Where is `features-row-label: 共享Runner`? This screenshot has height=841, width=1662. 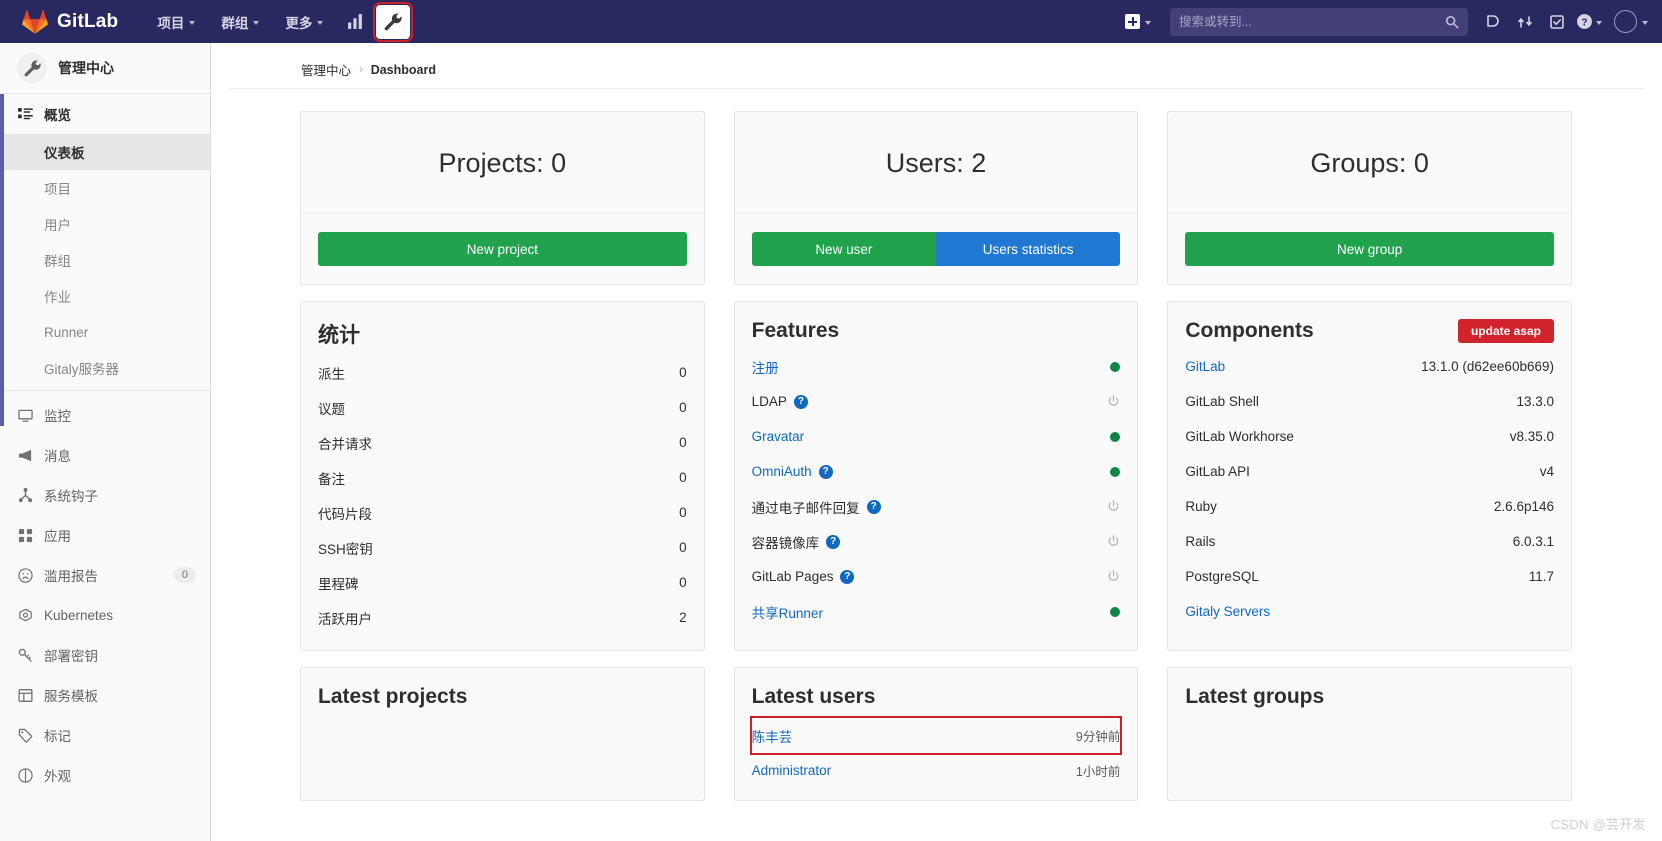 features-row-label: 共享Runner is located at coordinates (787, 612).